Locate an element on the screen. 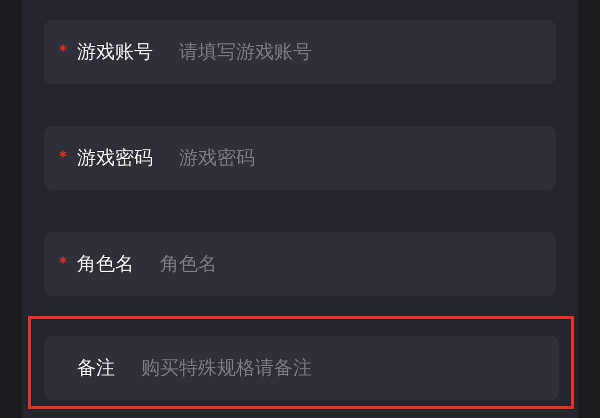 The height and width of the screenshot is (418, 600). input-field: 游戏密码 is located at coordinates (367, 158).